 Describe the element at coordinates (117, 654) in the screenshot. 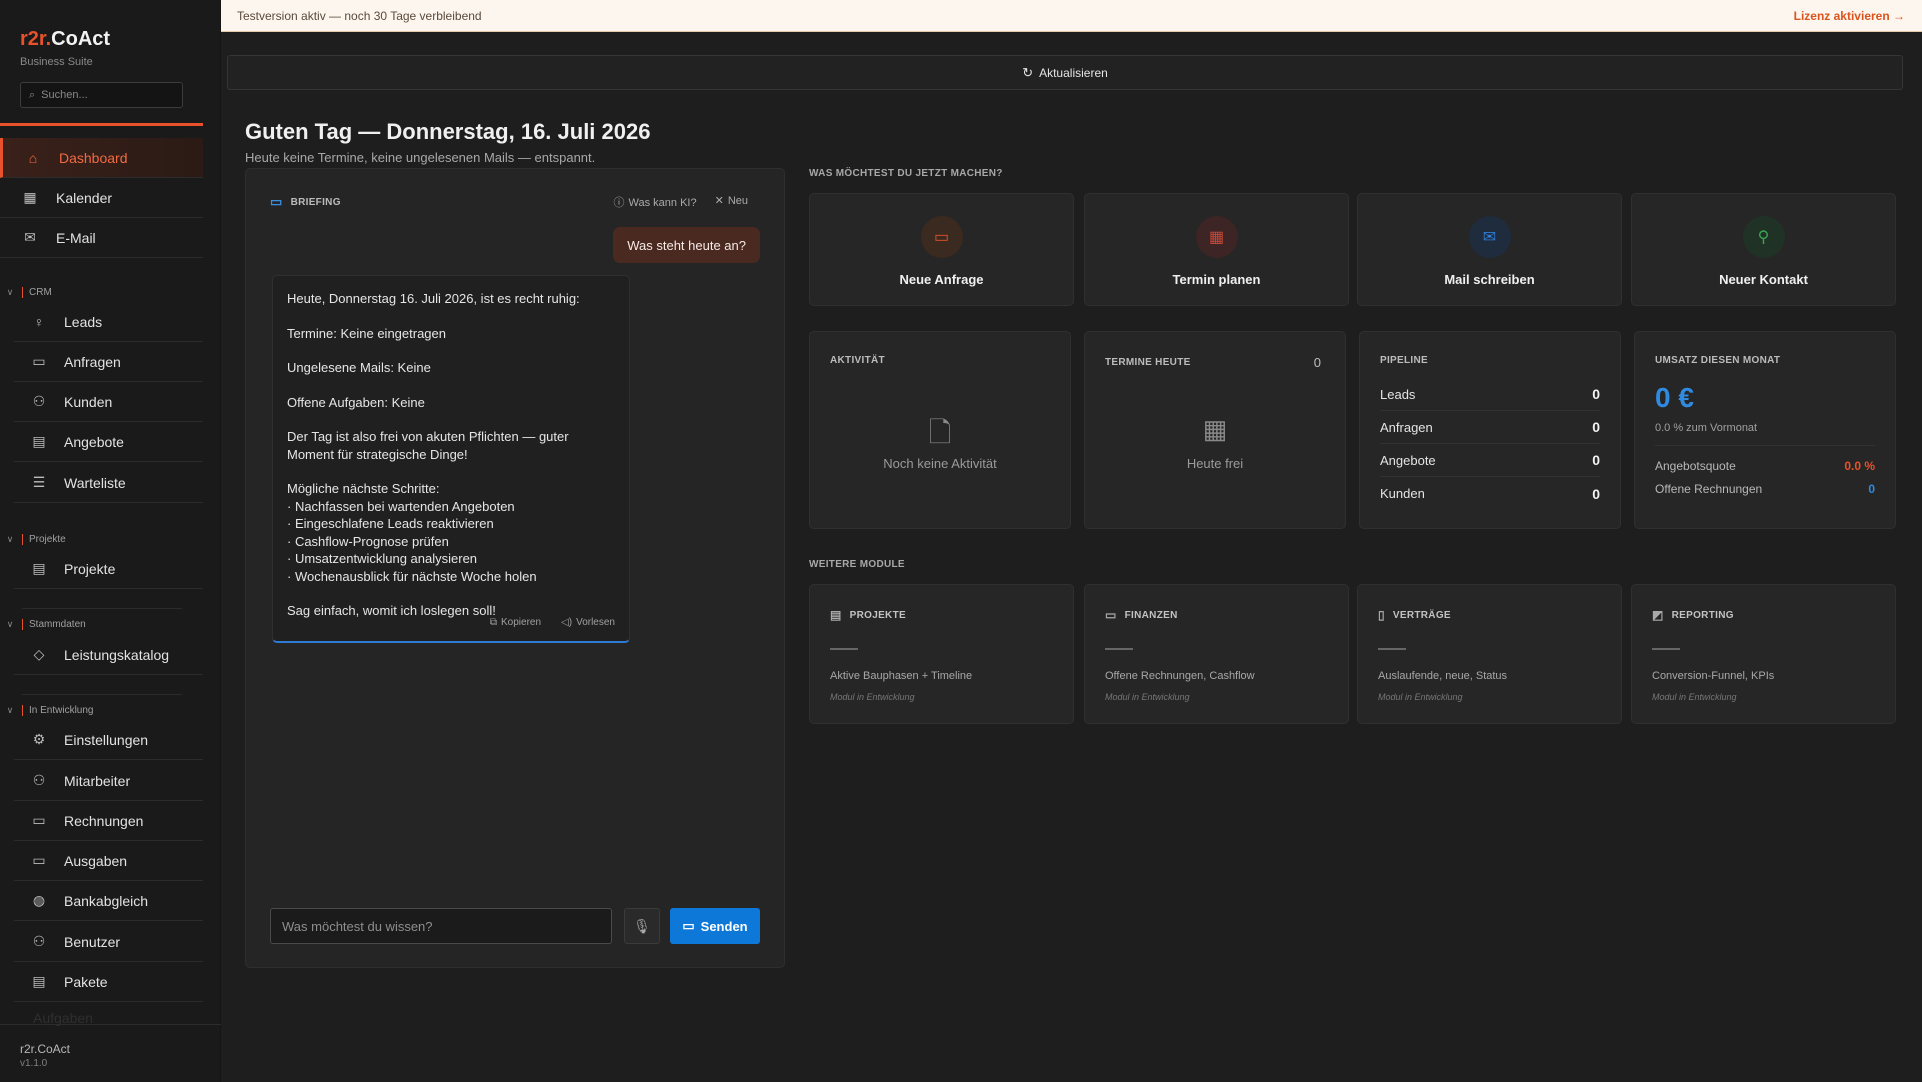

I see `sidebar-item-label: Leistungskatalog` at that location.